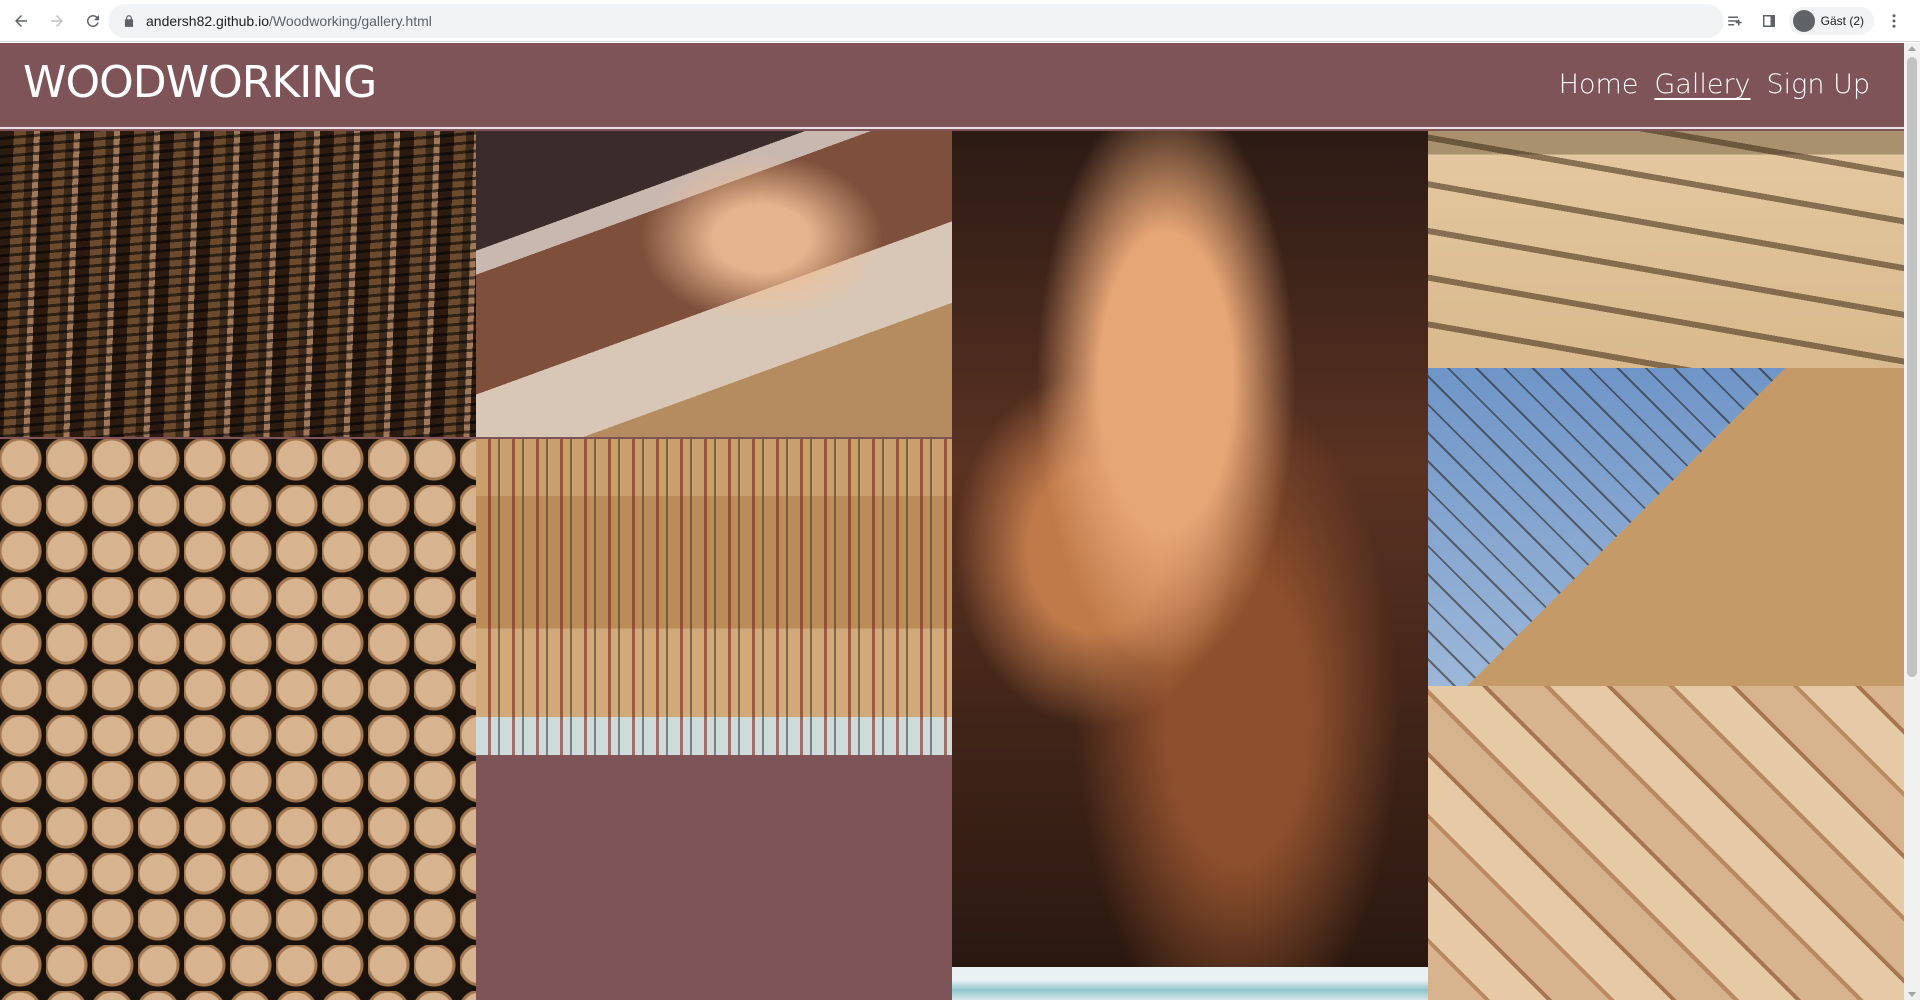  Describe the element at coordinates (1702, 84) in the screenshot. I see `nav-gallery: Gallery` at that location.